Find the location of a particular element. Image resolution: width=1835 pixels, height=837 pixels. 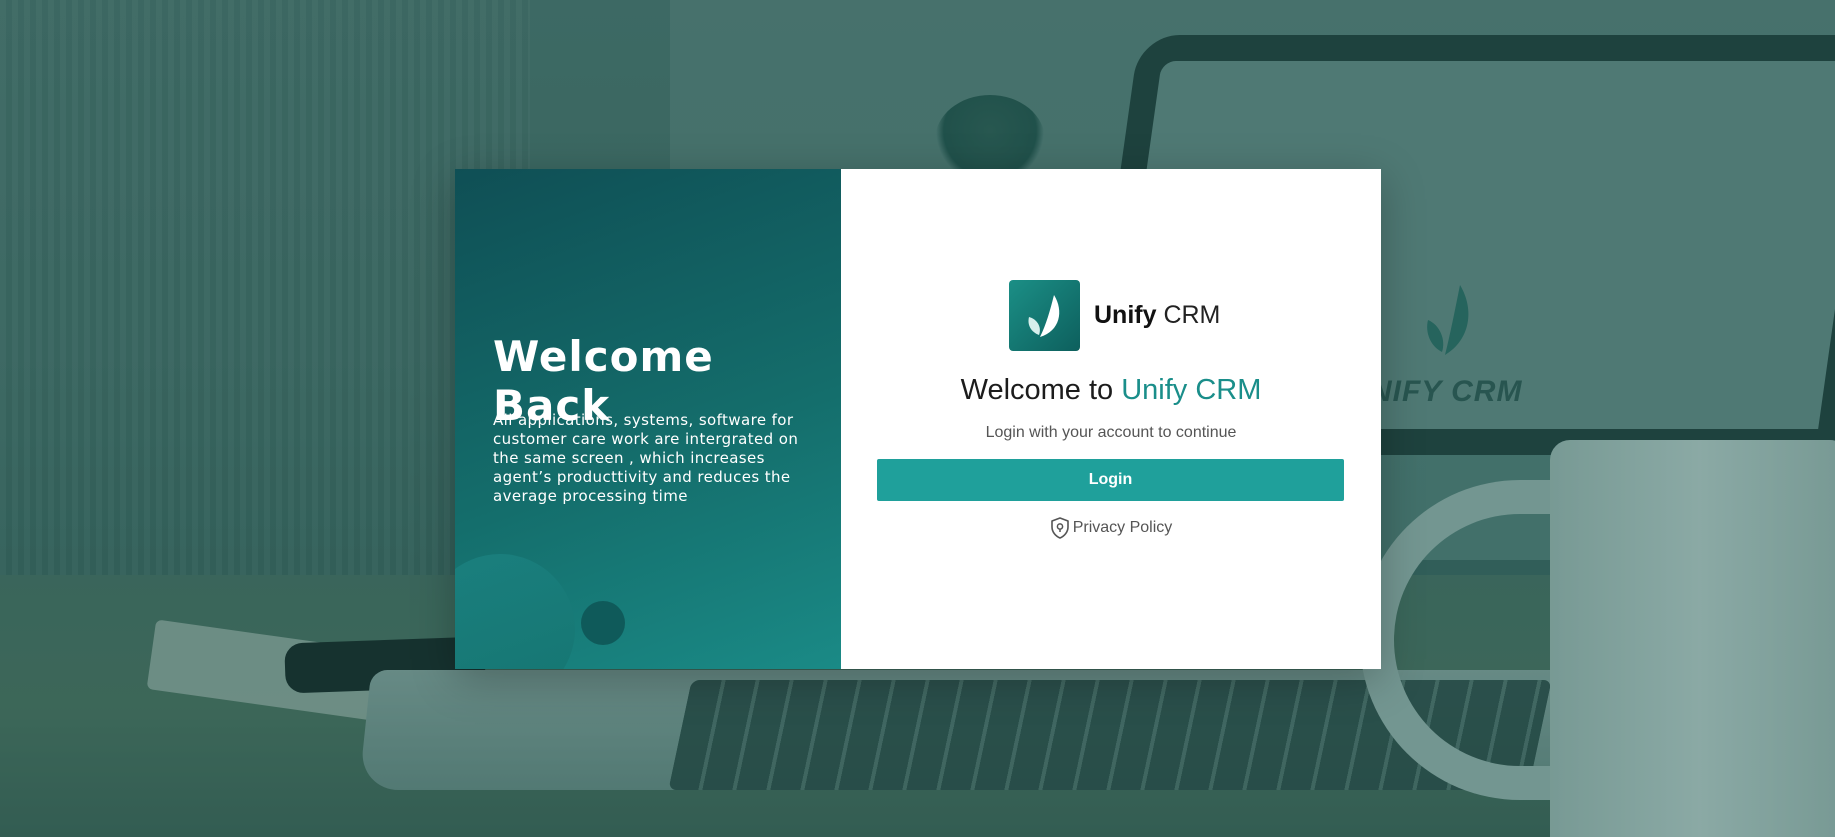

privacy-policy-link: Privacy Policy is located at coordinates (1111, 528).